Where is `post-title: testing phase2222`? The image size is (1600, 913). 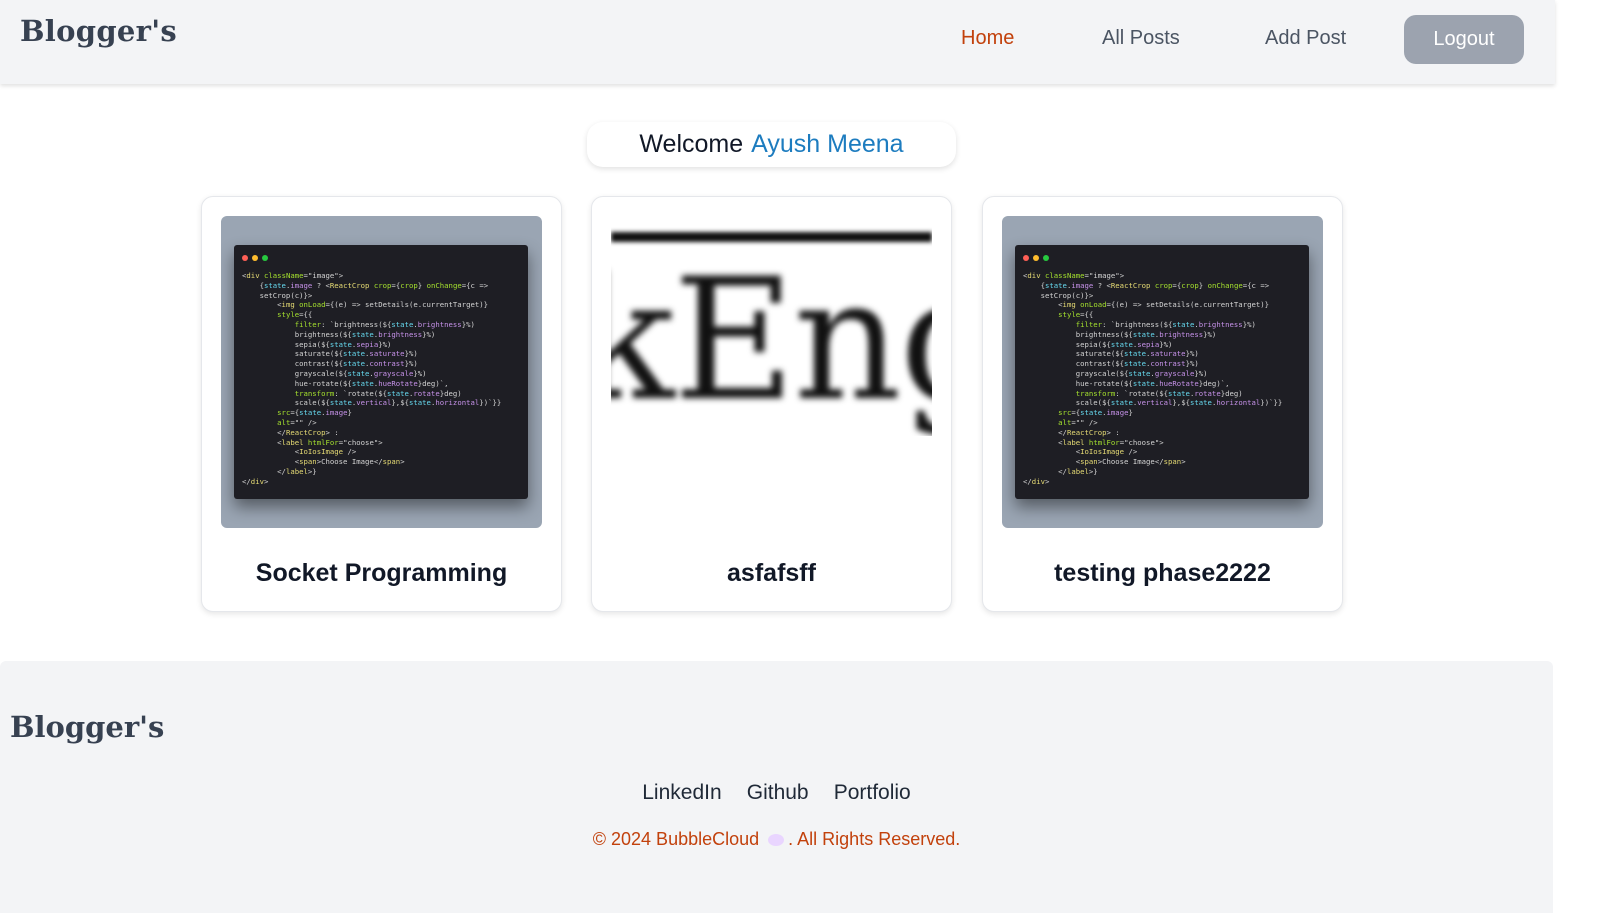 post-title: testing phase2222 is located at coordinates (1162, 573).